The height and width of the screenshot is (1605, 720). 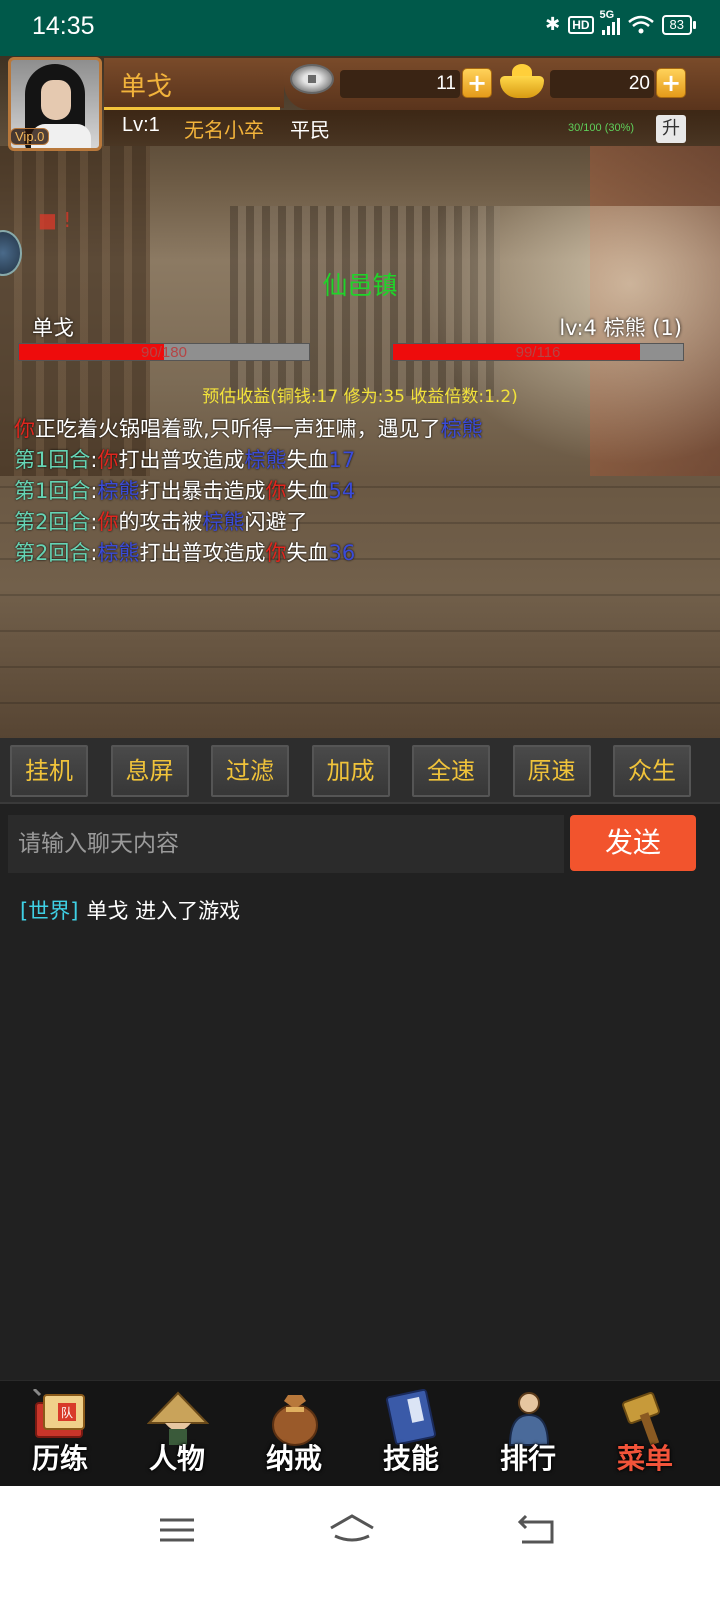 I want to click on battle-log-segment: 打出暴击造成, so click(x=202, y=491).